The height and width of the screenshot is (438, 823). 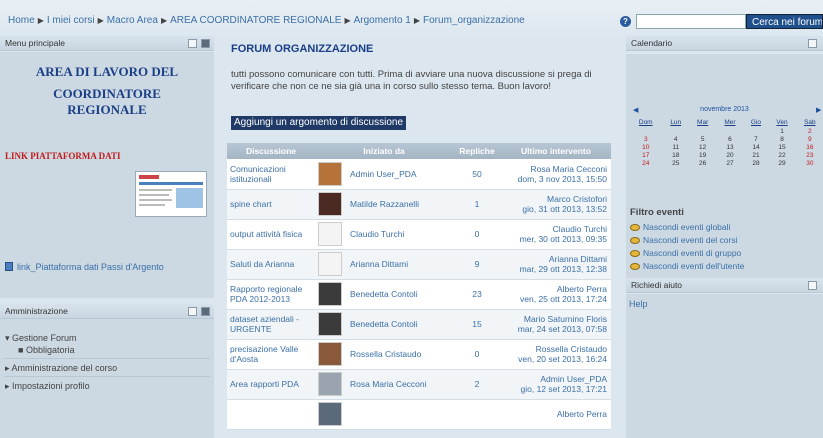 What do you see at coordinates (729, 155) in the screenshot?
I see `calendar-day: 20` at bounding box center [729, 155].